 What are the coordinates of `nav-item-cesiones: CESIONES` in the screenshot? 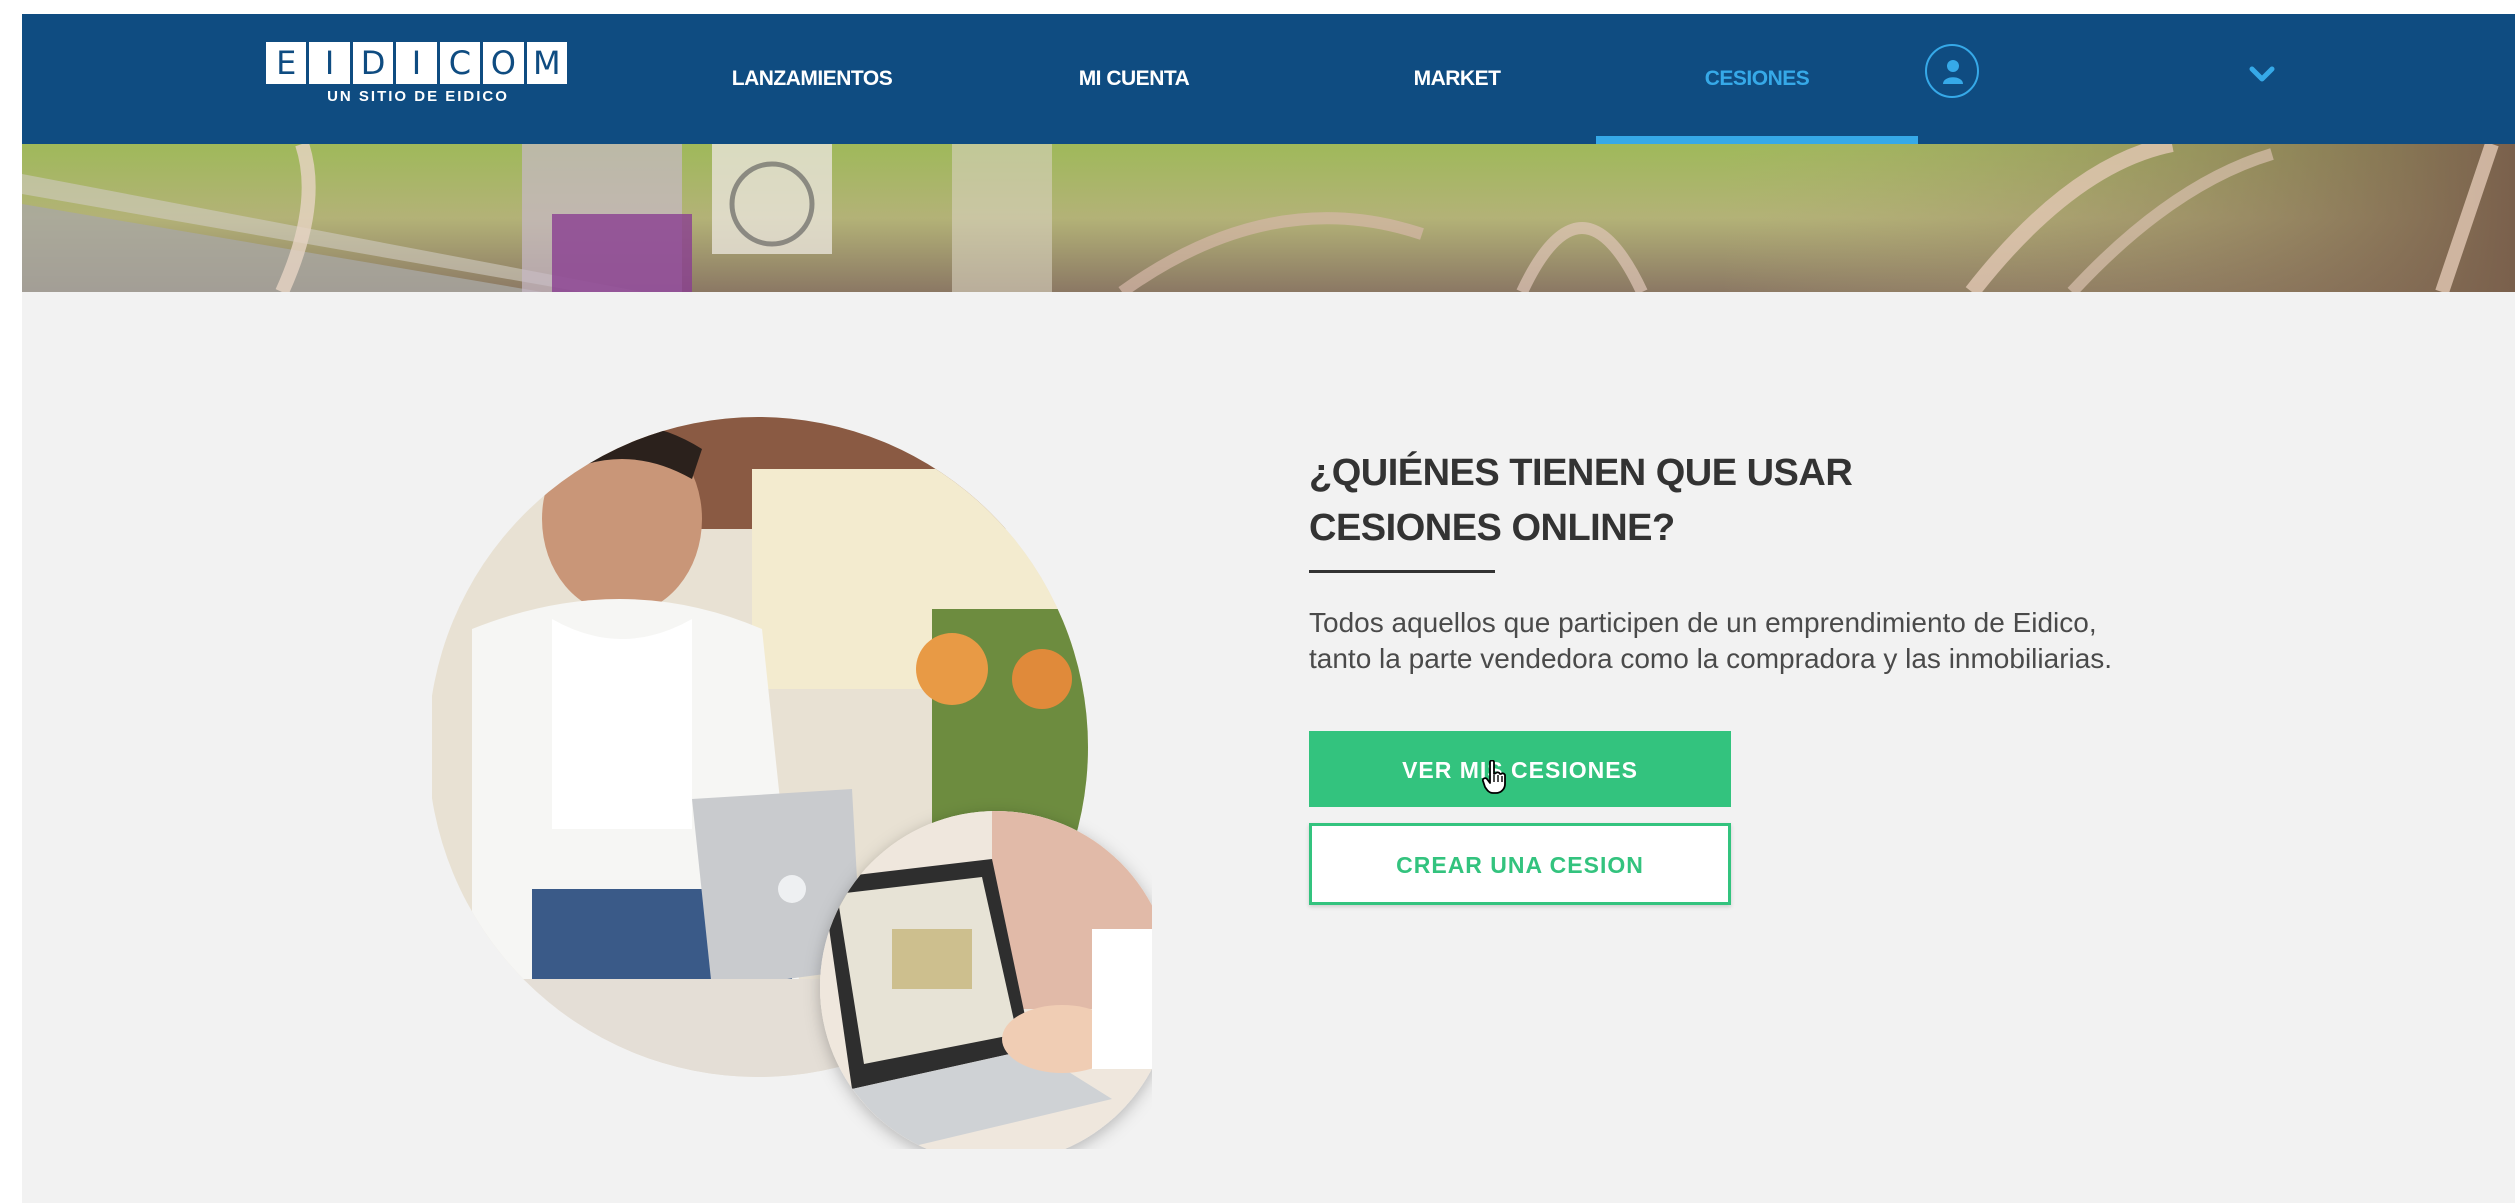 It's located at (1757, 79).